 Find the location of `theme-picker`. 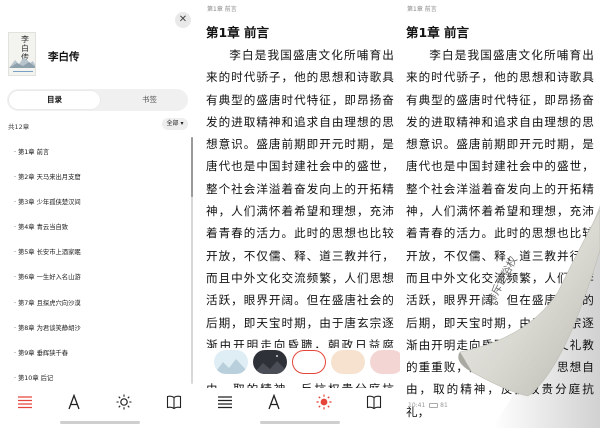

theme-picker is located at coordinates (300, 363).